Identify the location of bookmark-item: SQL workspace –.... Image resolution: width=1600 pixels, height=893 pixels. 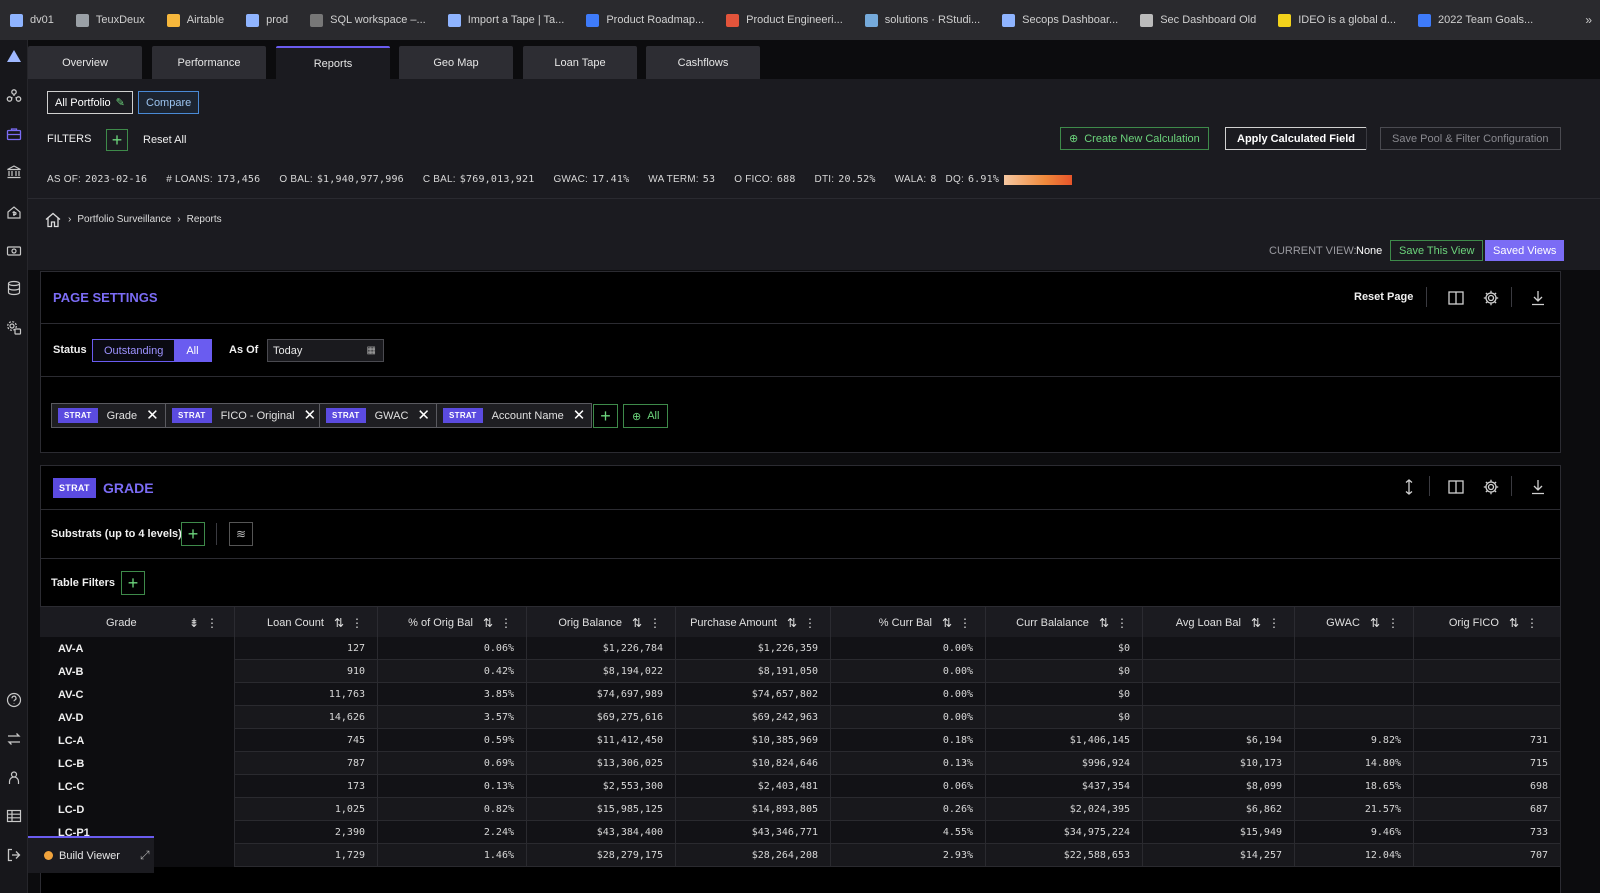
(368, 20).